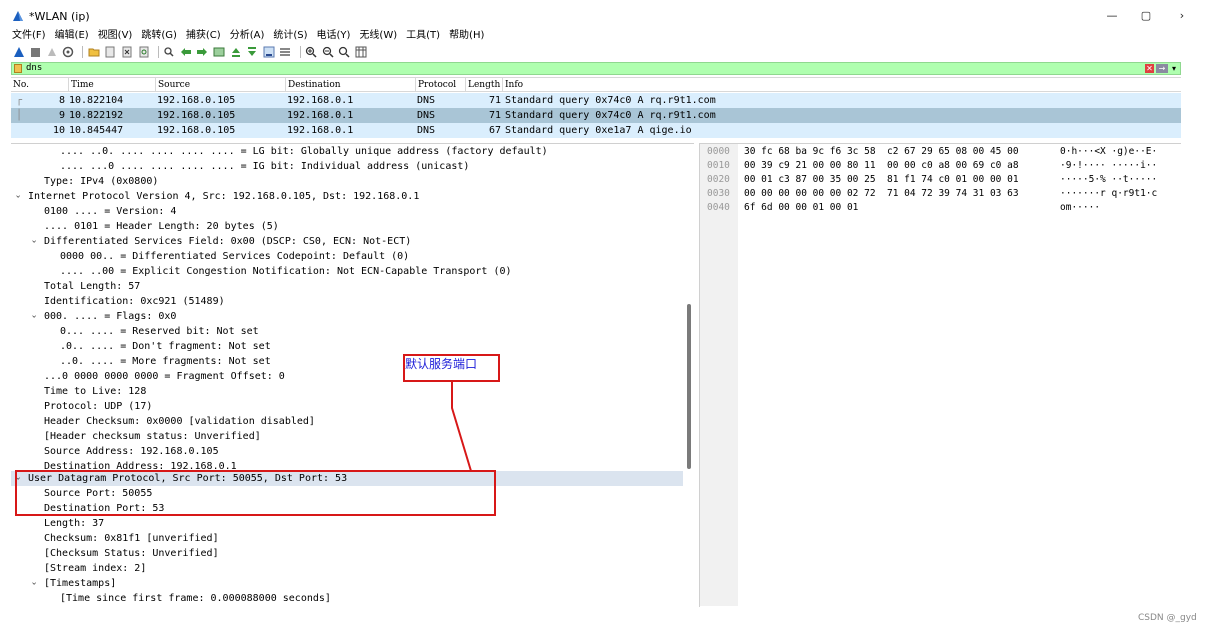 This screenshot has width=1209, height=633. What do you see at coordinates (377, 331) in the screenshot?
I see `detail-line: 0... .... = Reserved bit: Not set` at bounding box center [377, 331].